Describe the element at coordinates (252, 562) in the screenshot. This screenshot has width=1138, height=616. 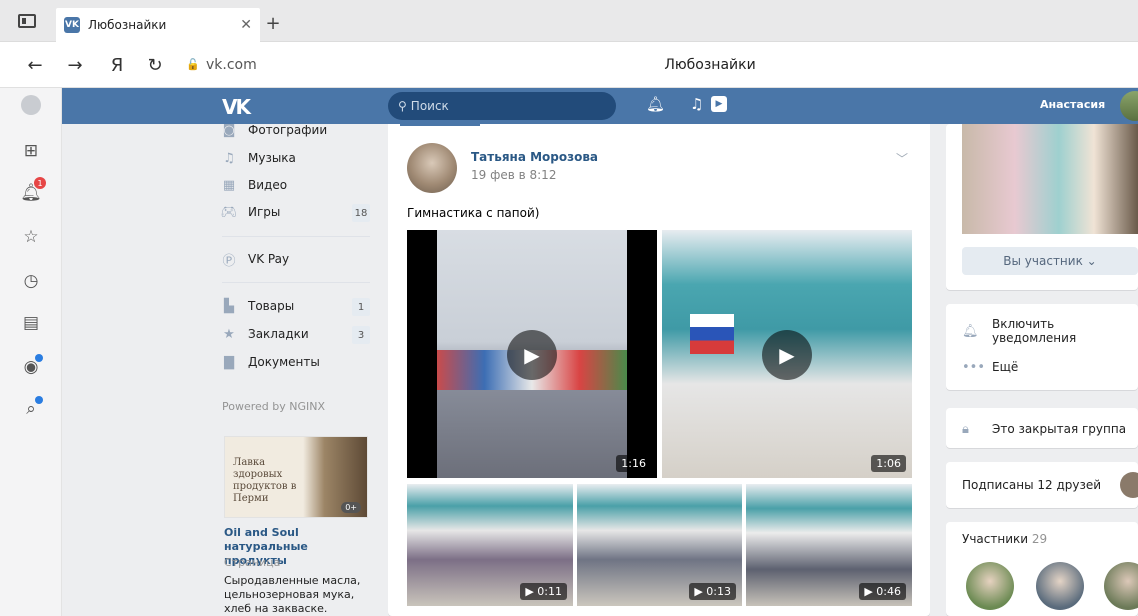
I see `ad-subtitle: Страница` at that location.